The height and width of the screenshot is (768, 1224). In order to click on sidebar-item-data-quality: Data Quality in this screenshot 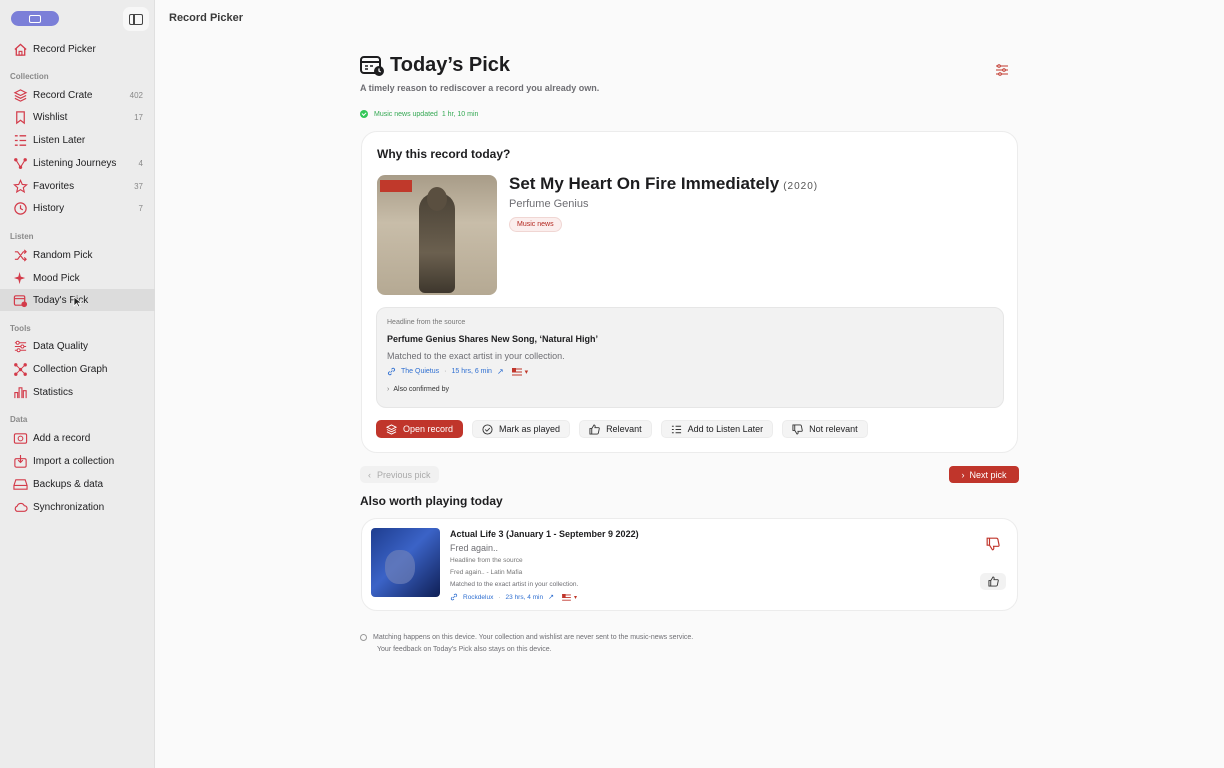, I will do `click(77, 346)`.